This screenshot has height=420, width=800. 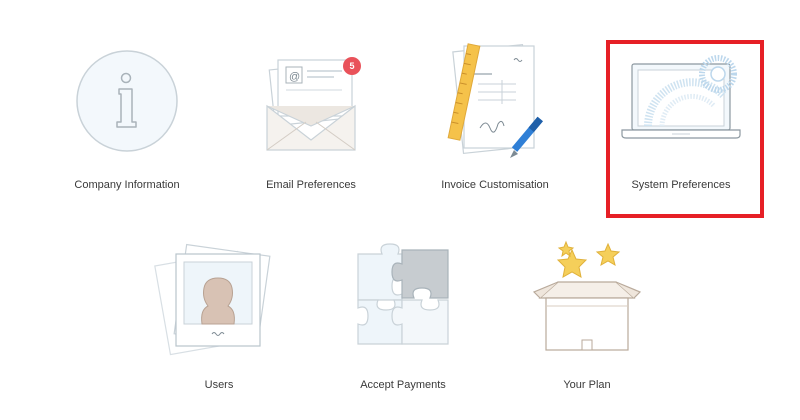 I want to click on system-preferences-tile: System Preferences, so click(x=681, y=120).